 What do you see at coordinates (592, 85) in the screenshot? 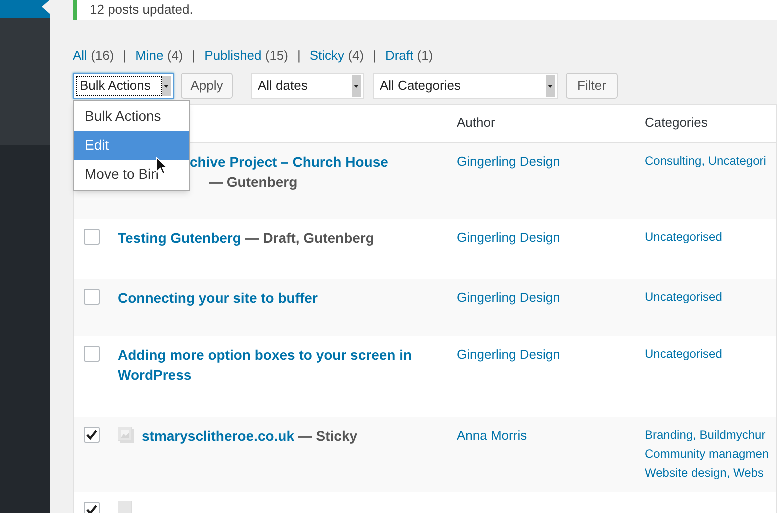
I see `filter-button: Filter` at bounding box center [592, 85].